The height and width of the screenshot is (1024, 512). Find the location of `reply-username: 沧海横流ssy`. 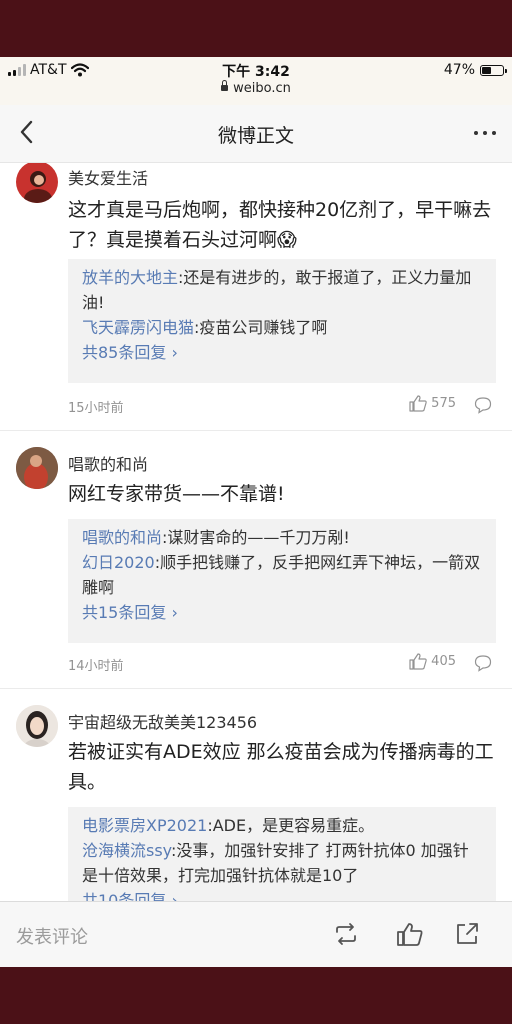

reply-username: 沧海横流ssy is located at coordinates (126, 850).